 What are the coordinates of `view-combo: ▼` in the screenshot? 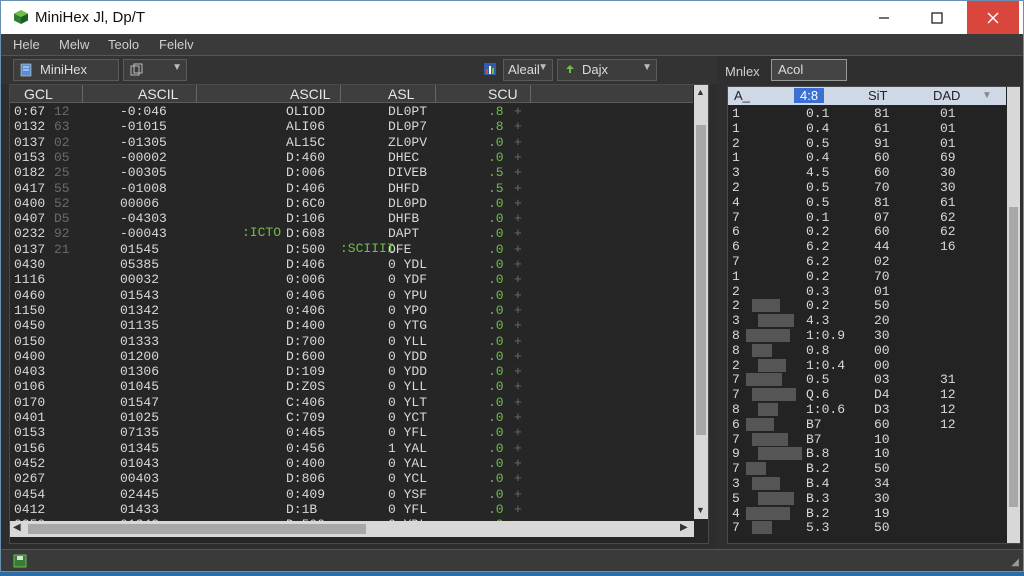 It's located at (155, 70).